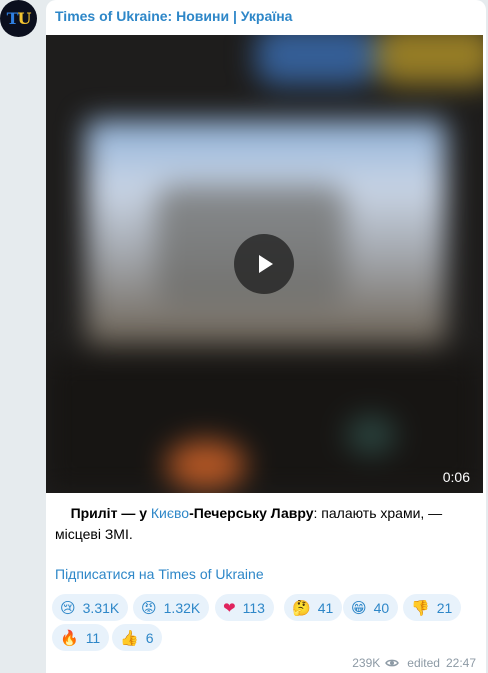 The image size is (488, 673). What do you see at coordinates (170, 513) in the screenshot?
I see `post-link-kyiv: Києво` at bounding box center [170, 513].